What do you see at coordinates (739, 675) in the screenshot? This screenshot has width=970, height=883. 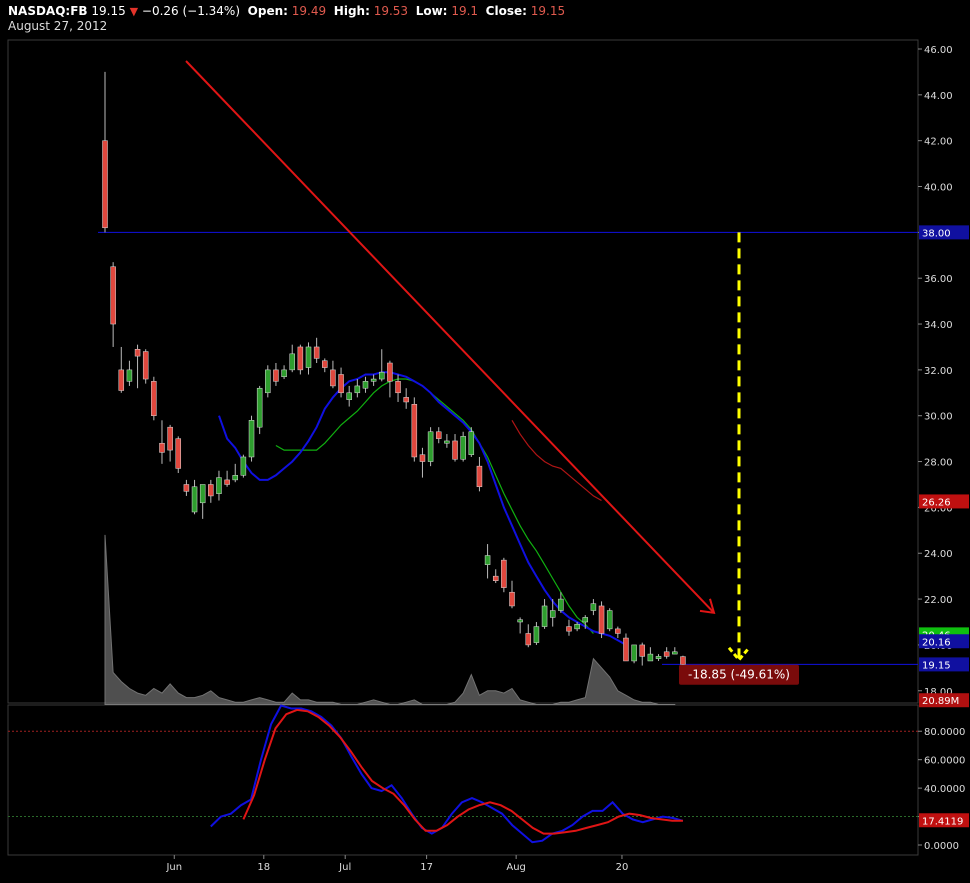 I see `change-box-text: -18.85 (-49.61%)` at bounding box center [739, 675].